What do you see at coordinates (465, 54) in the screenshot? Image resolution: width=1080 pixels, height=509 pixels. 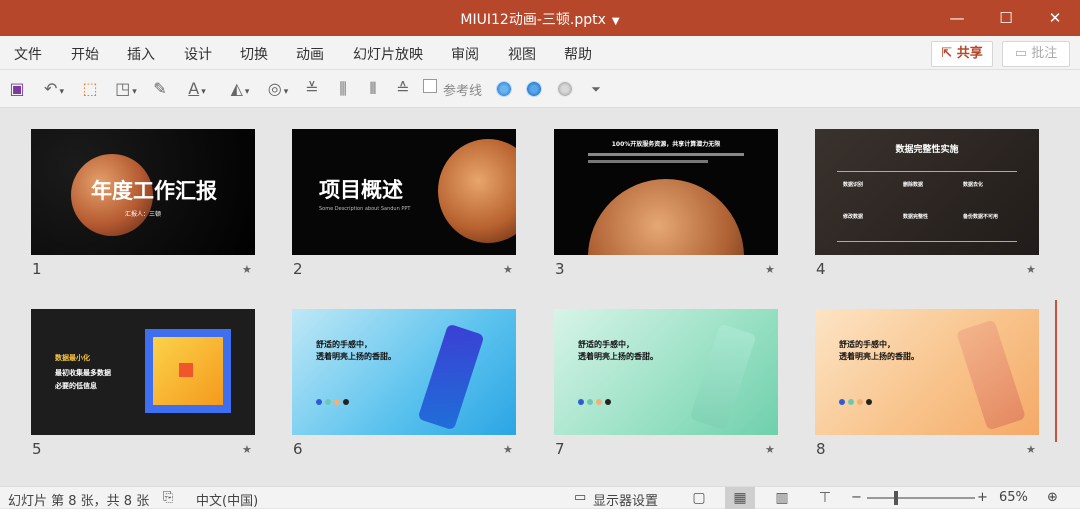 I see `tab-review: 审阅` at bounding box center [465, 54].